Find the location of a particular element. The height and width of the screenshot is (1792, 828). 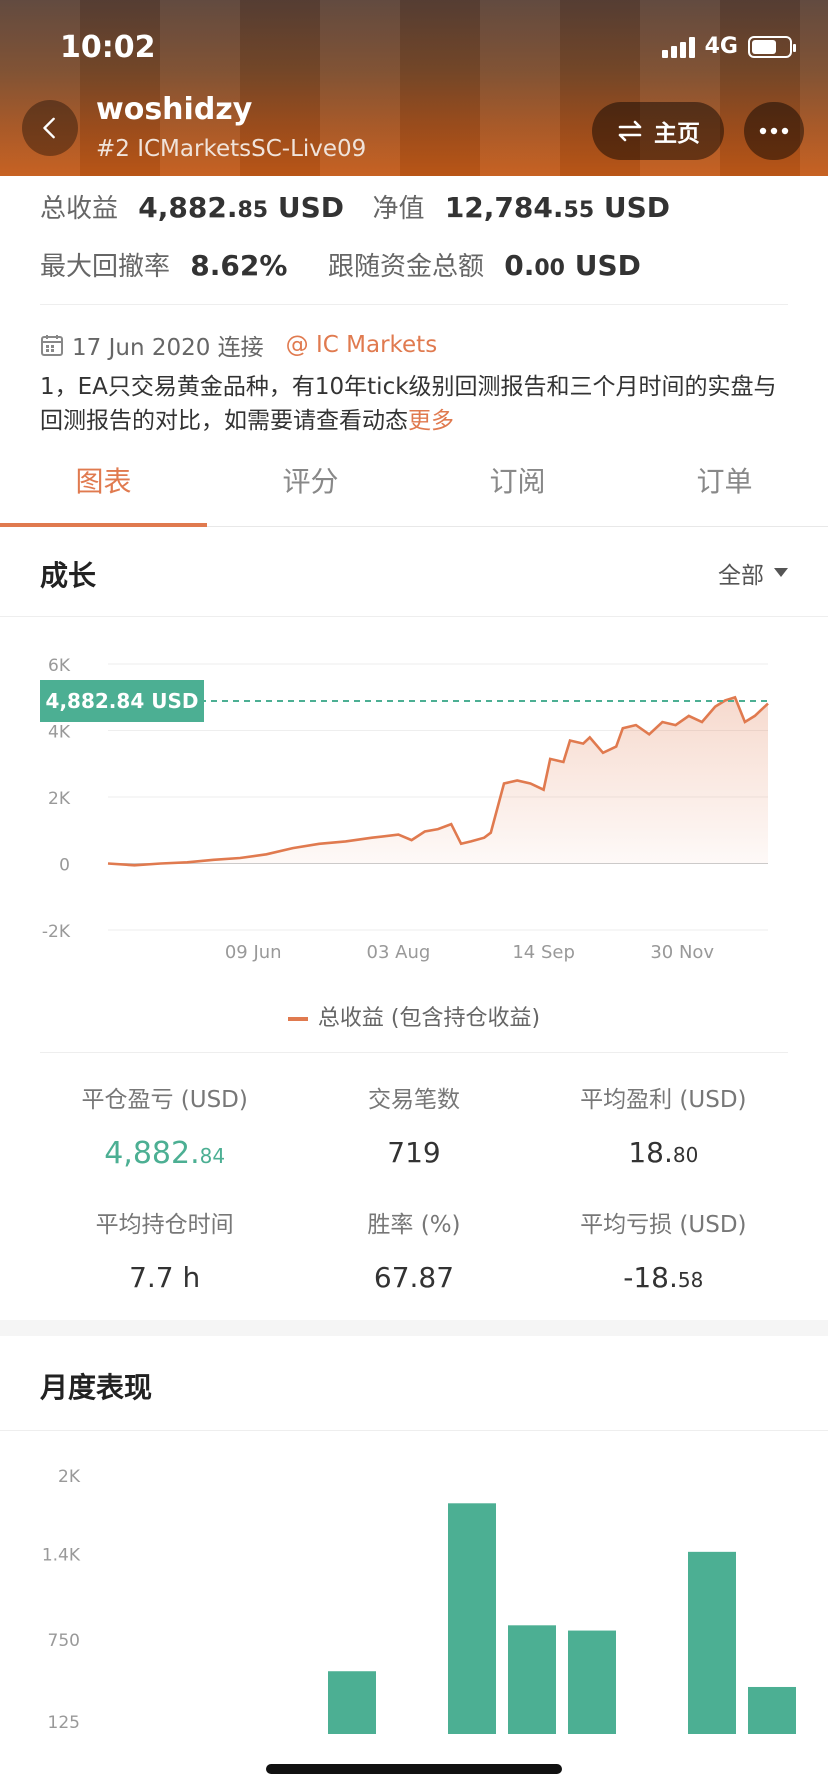

tab-rating: 评分 is located at coordinates (310, 489).